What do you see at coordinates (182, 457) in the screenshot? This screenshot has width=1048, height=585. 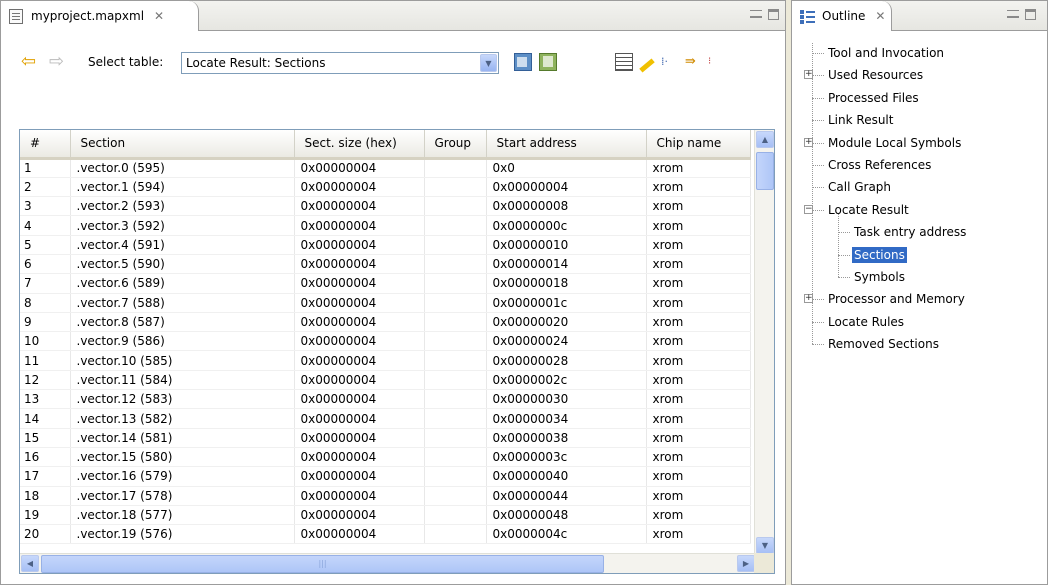 I see `table-cell: .vector.15 (580)` at bounding box center [182, 457].